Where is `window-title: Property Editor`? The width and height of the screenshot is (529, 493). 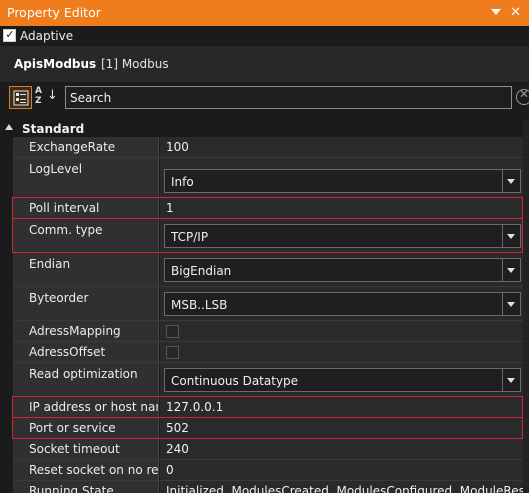 window-title: Property Editor is located at coordinates (54, 12).